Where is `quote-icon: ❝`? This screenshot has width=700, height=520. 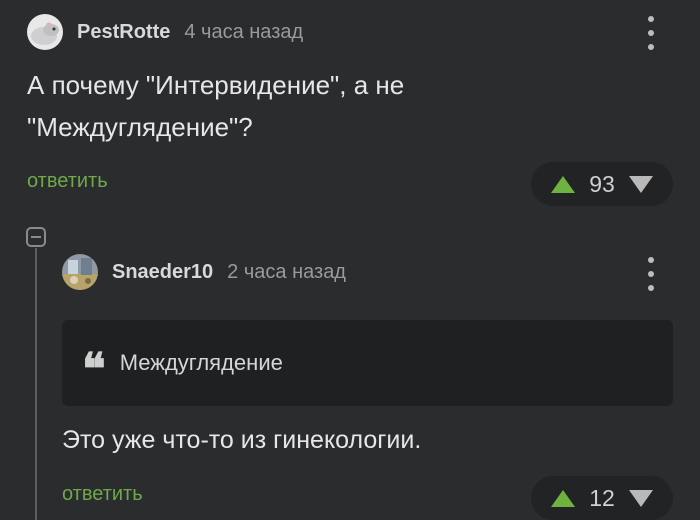
quote-icon: ❝ is located at coordinates (94, 369).